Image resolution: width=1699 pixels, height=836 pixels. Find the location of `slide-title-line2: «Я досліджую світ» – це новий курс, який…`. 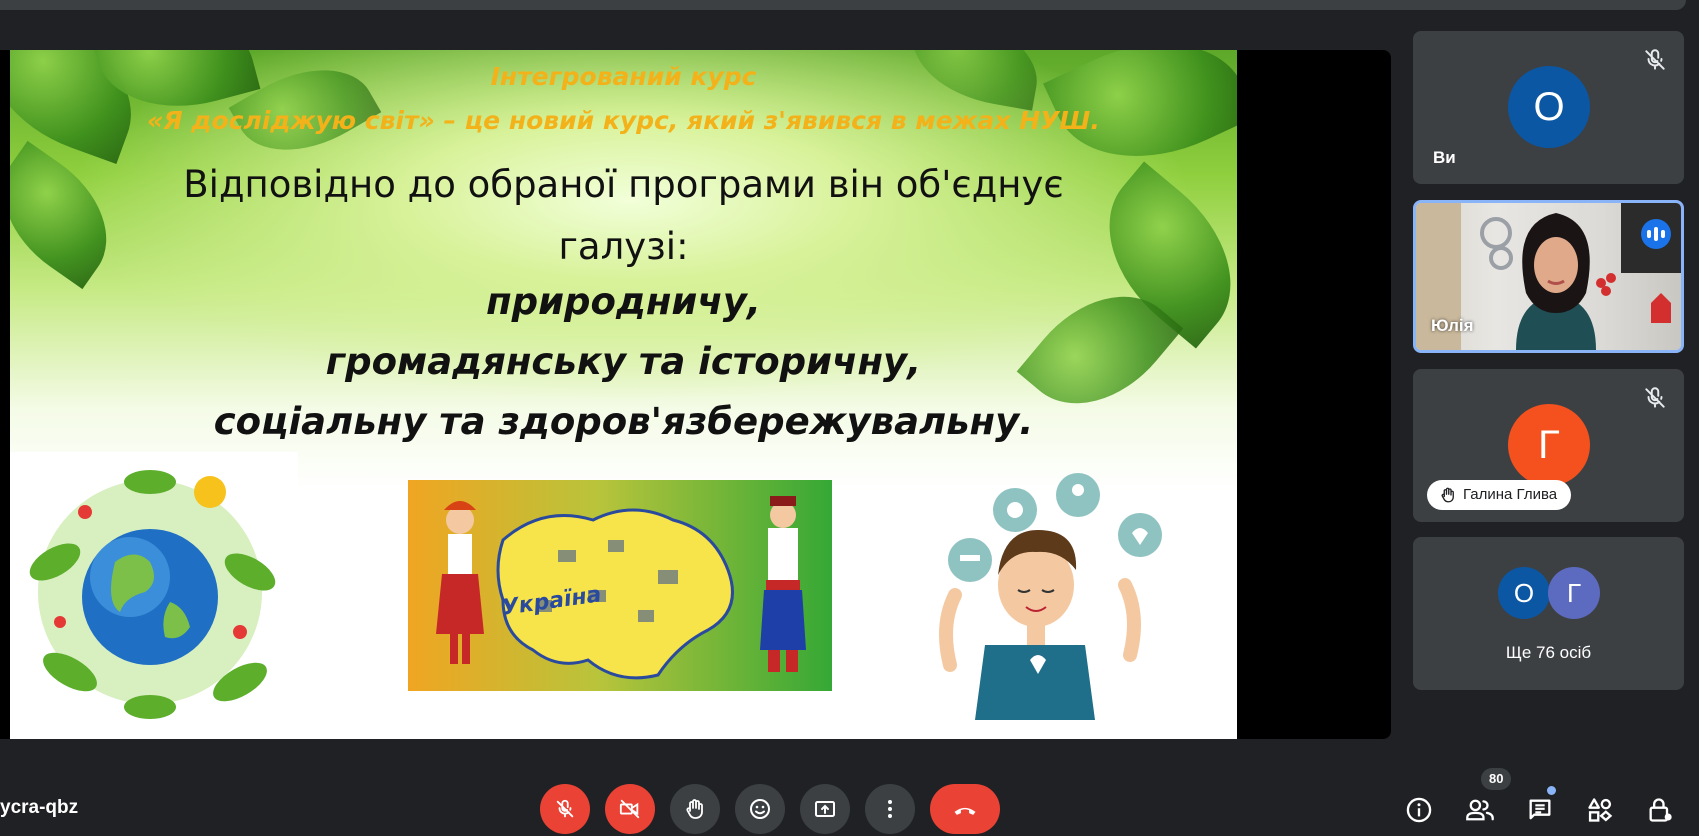

slide-title-line2: «Я досліджую світ» – це новий курс, який… is located at coordinates (623, 120).